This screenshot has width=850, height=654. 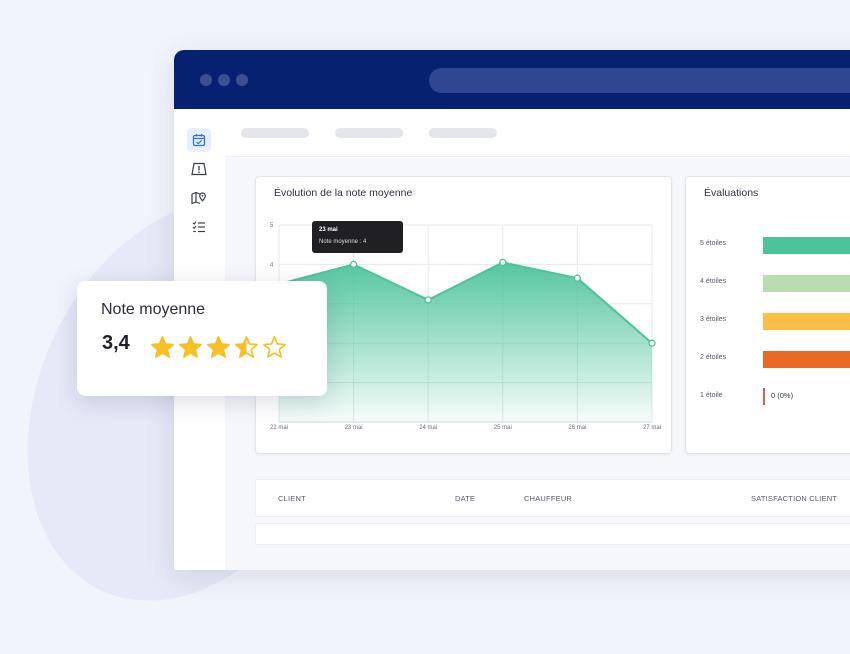 What do you see at coordinates (713, 319) in the screenshot?
I see `eval-label-3: 3 étoiles` at bounding box center [713, 319].